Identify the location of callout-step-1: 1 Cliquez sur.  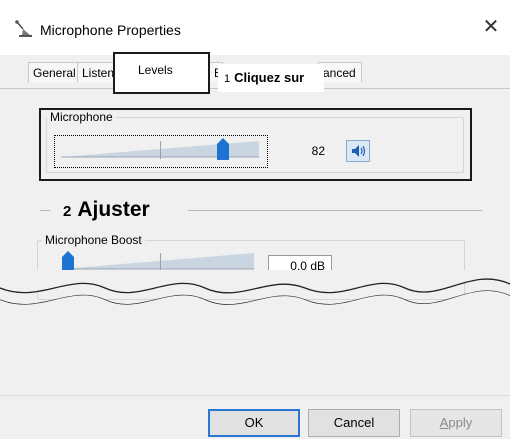
(271, 78).